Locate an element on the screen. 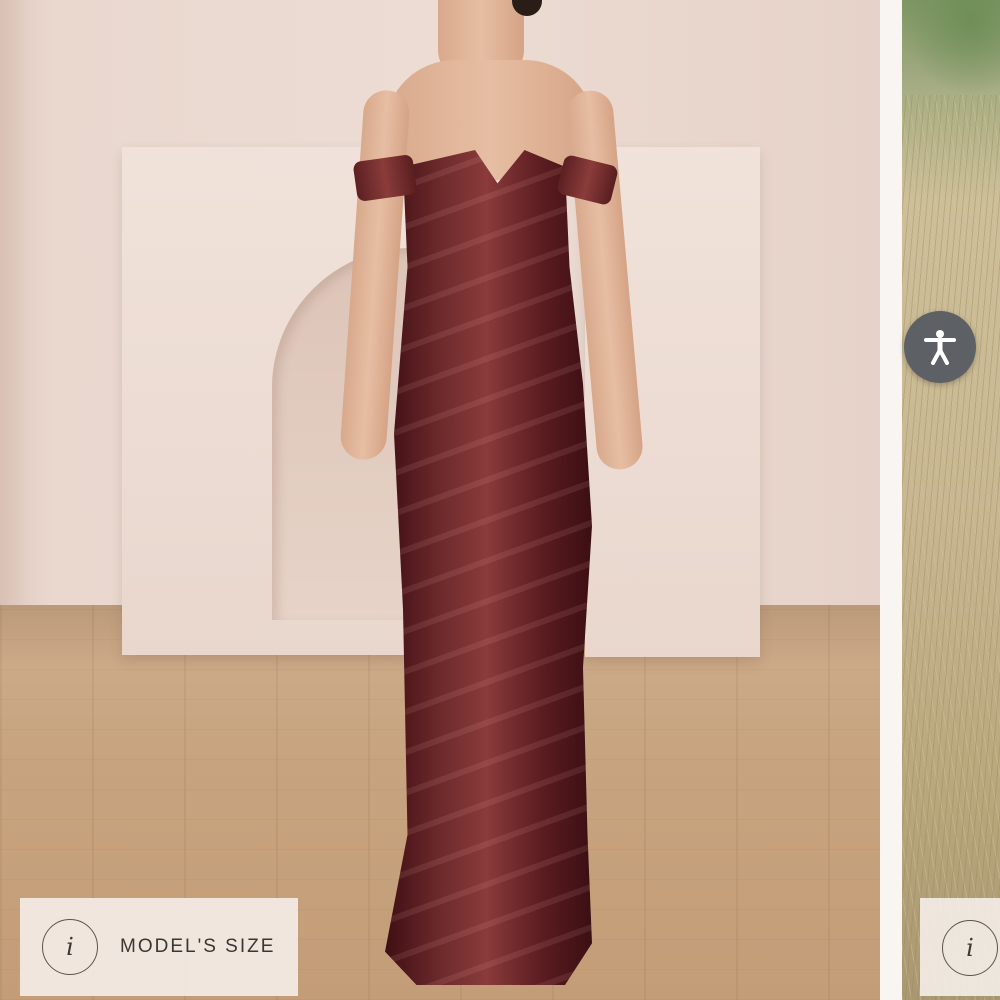  models-size-label: MODEL'S SIZE is located at coordinates (198, 946).